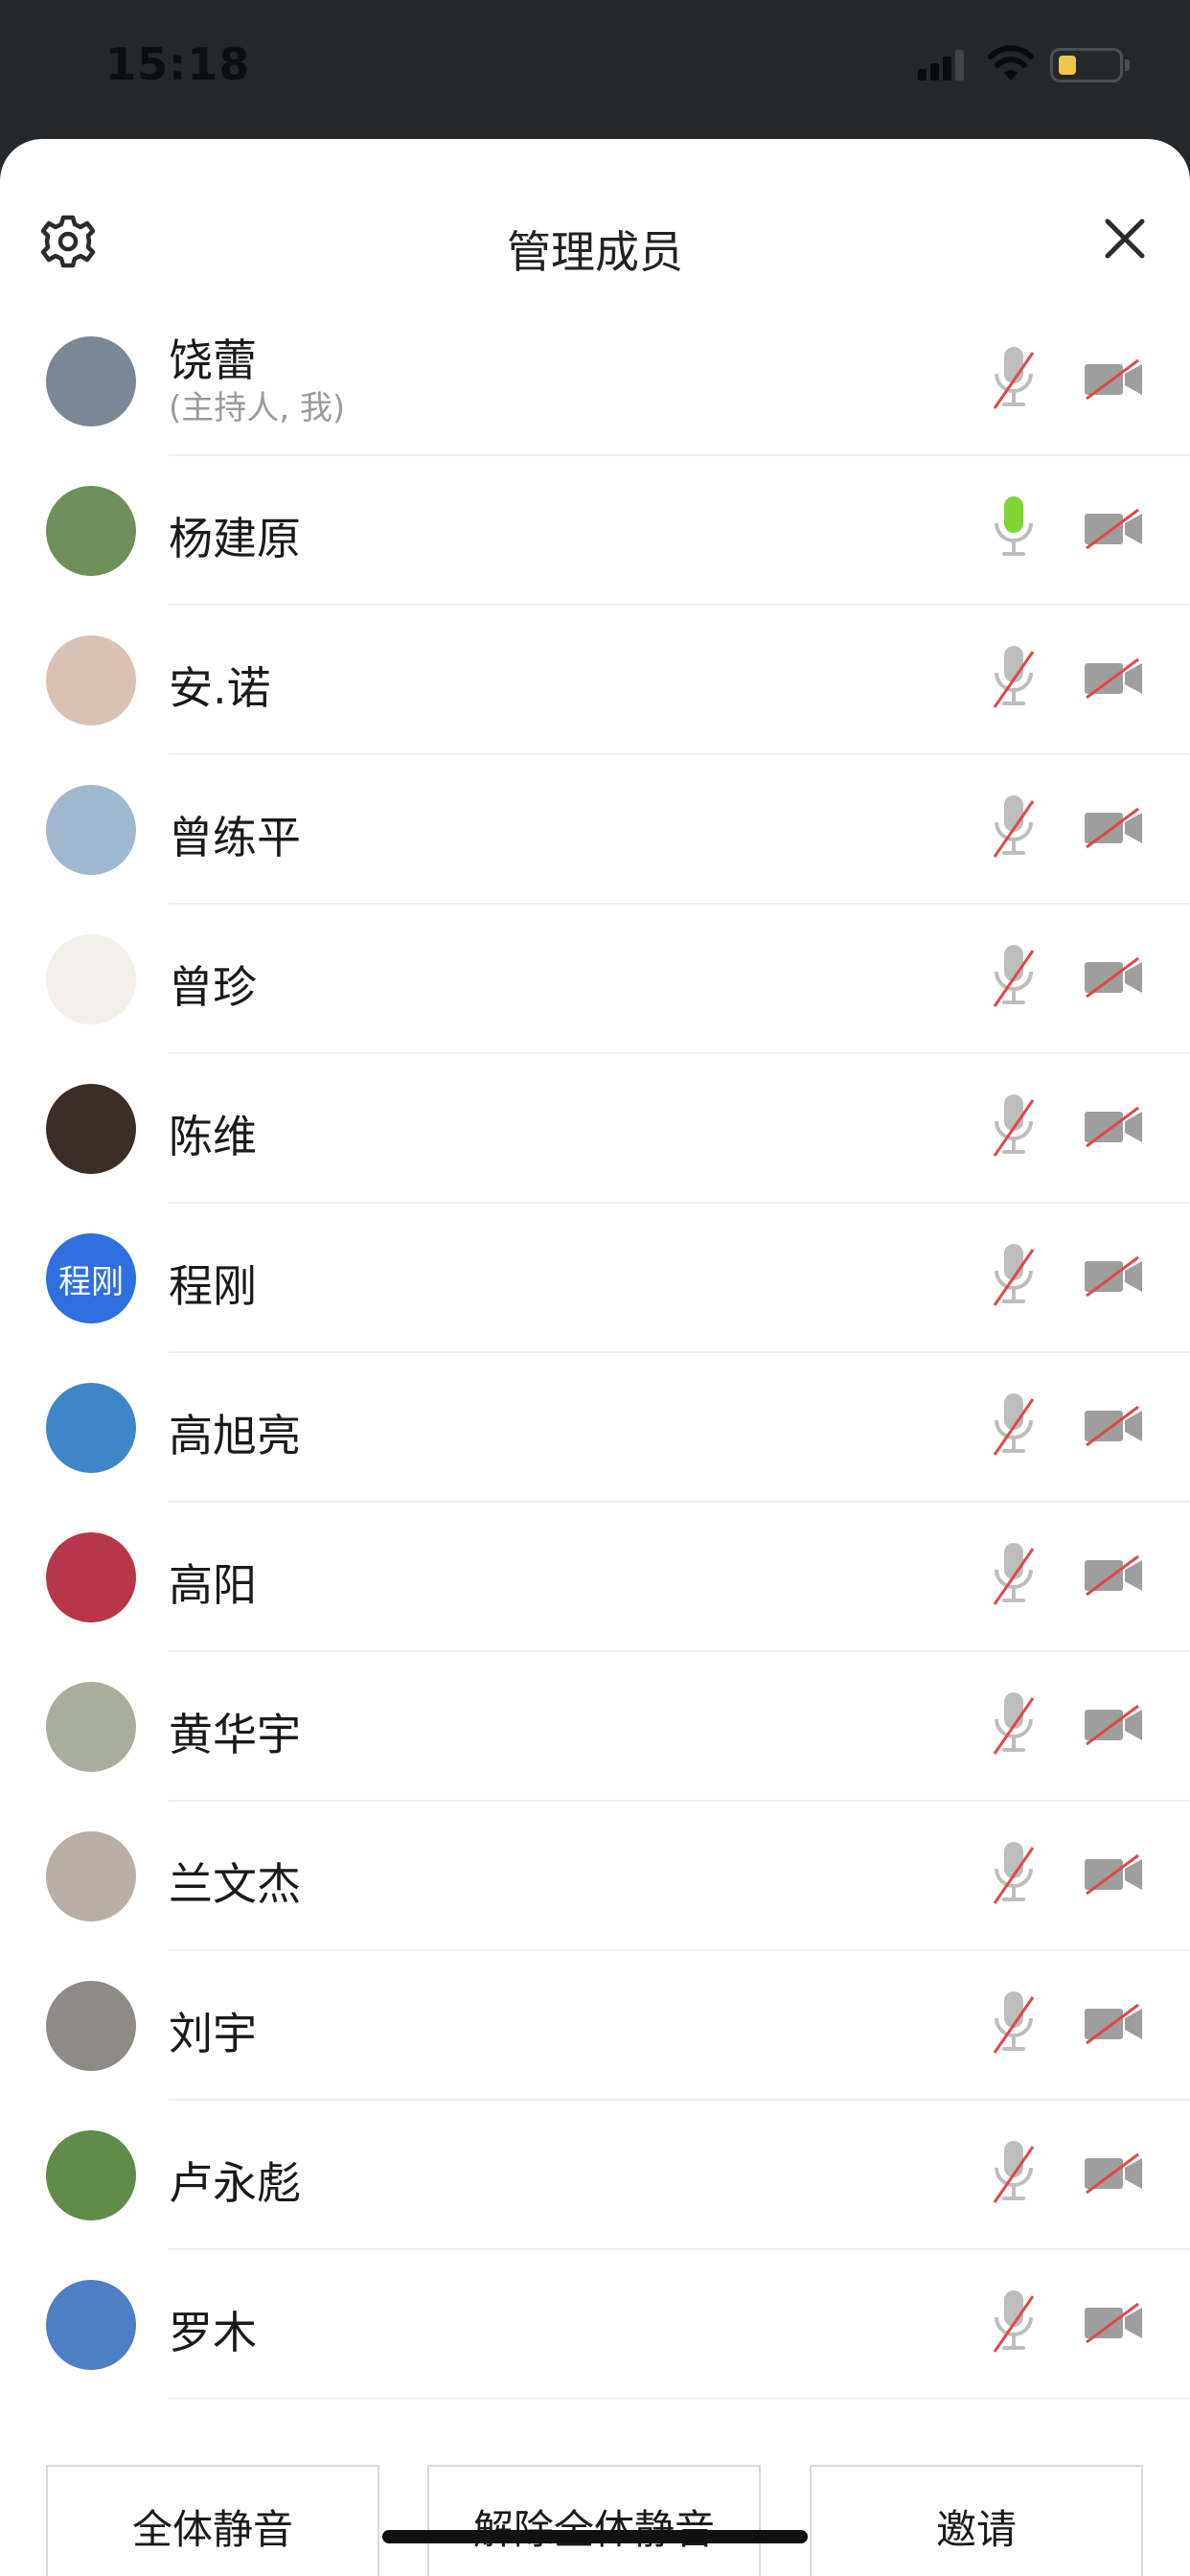 Image resolution: width=1190 pixels, height=2576 pixels. Describe the element at coordinates (595, 2325) in the screenshot. I see `member-row: 罗木` at that location.